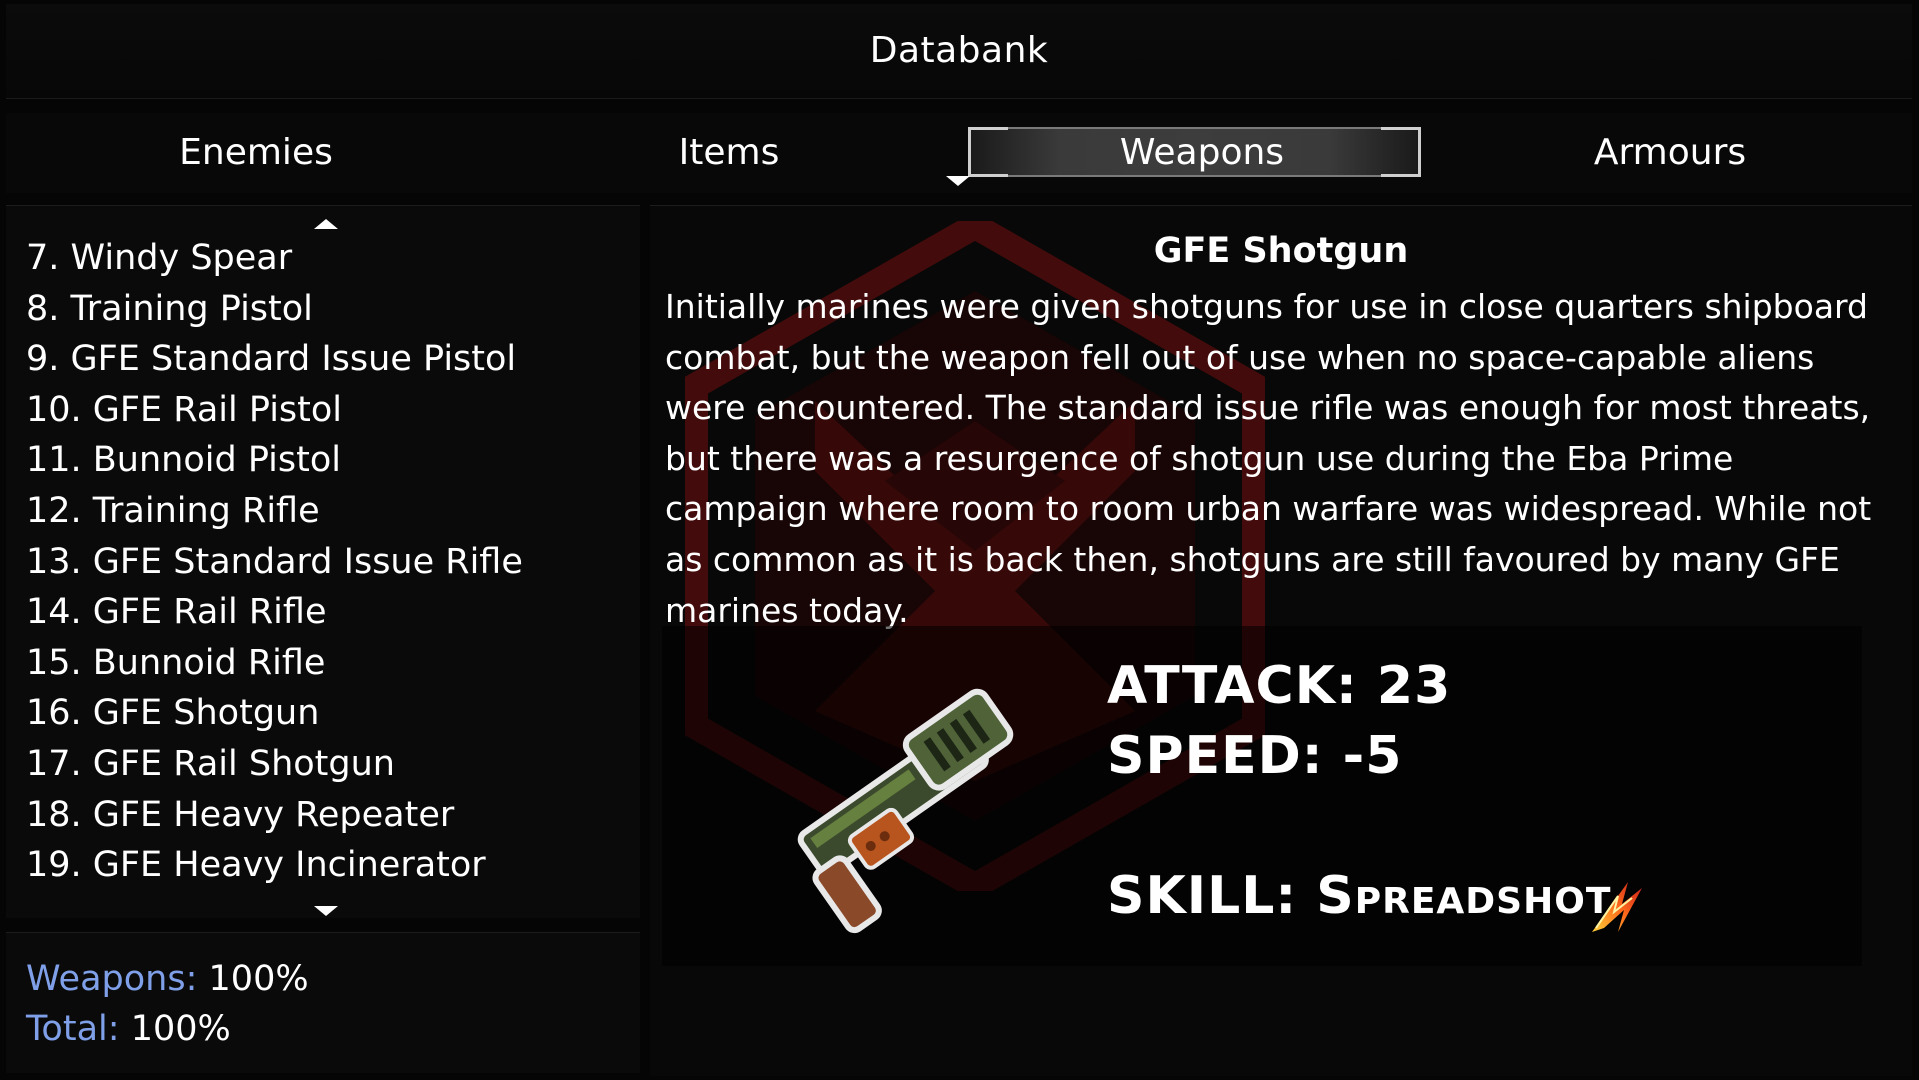 This screenshot has width=1919, height=1080. I want to click on list-item: 9. GFE Standard Issue Pistol, so click(326, 359).